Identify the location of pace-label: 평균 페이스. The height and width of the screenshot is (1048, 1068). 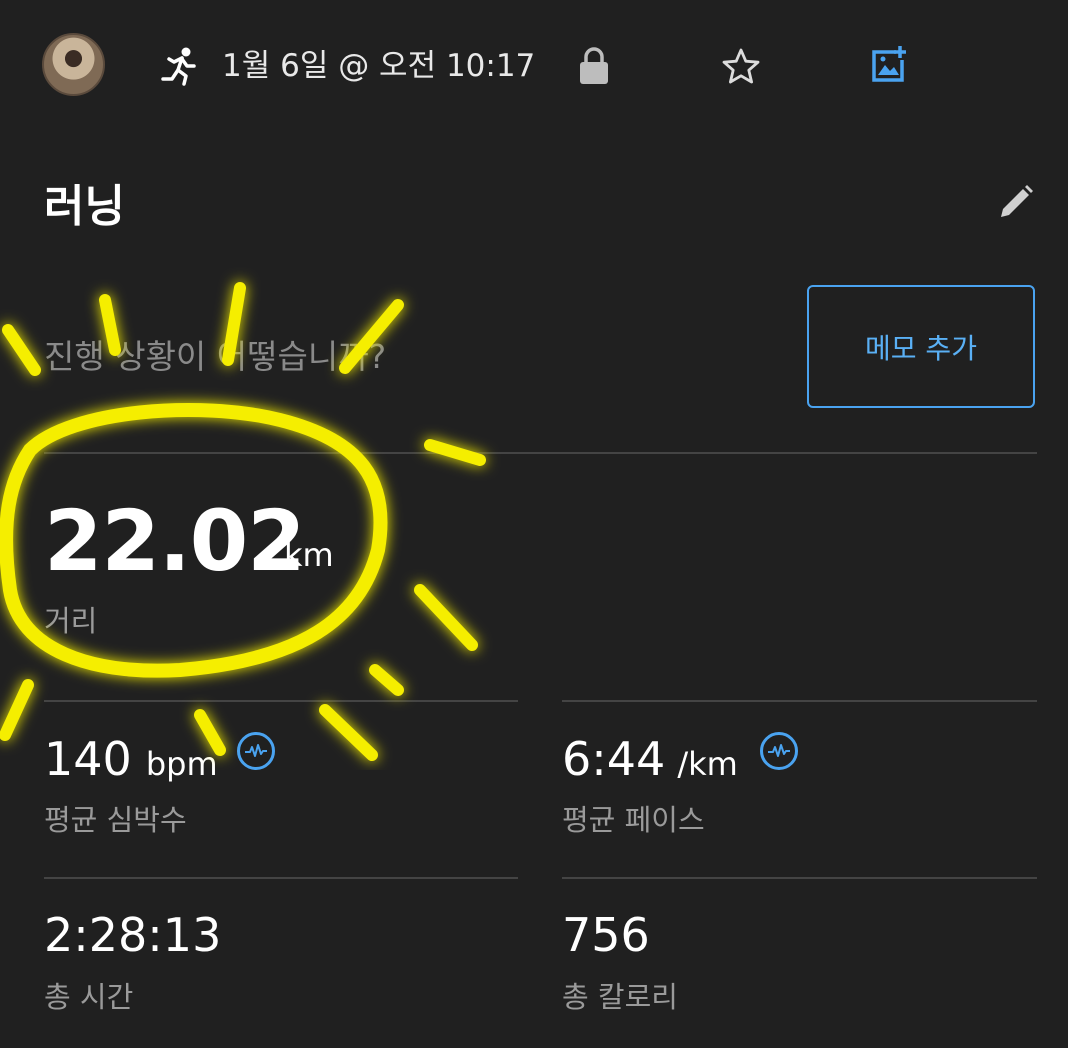
(633, 820).